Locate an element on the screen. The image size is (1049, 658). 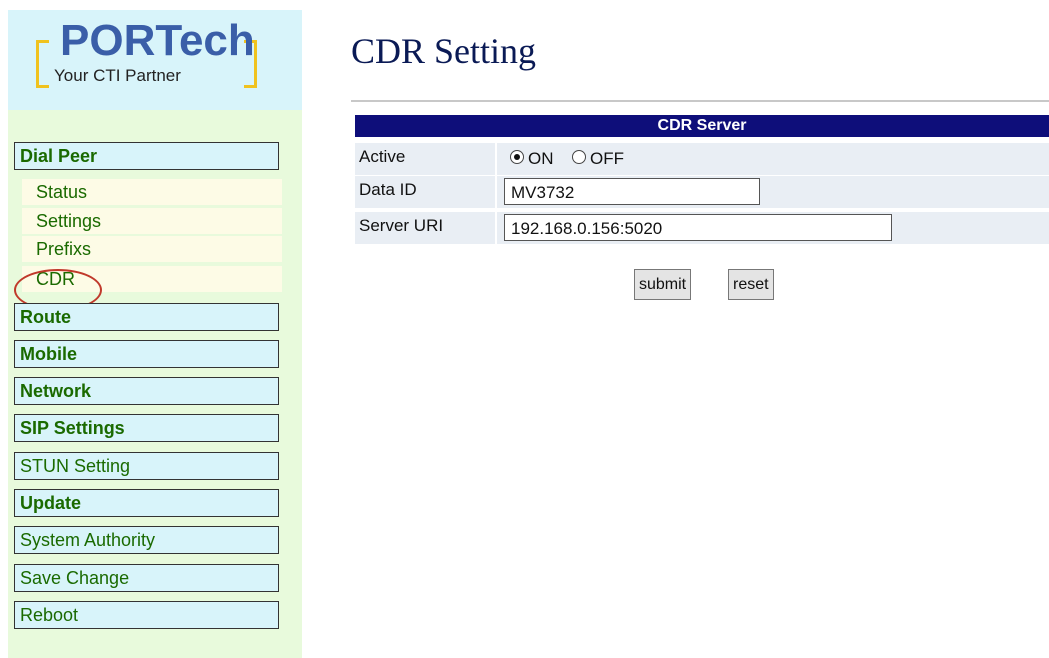
sidebar-item-dial-peer: Dial Peer is located at coordinates (146, 156).